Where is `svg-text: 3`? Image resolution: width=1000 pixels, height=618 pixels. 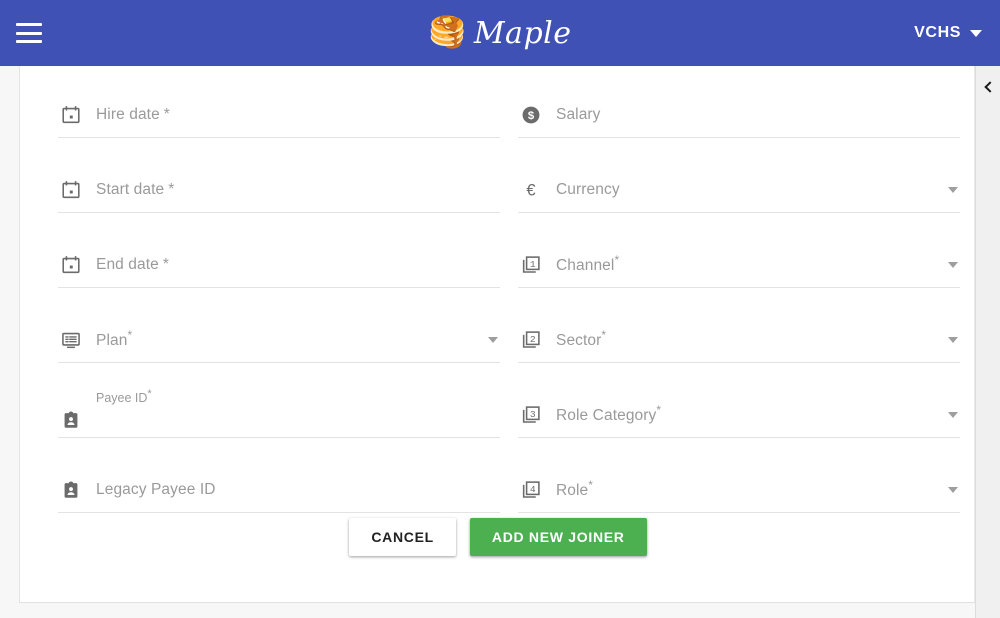
svg-text: 3 is located at coordinates (533, 414).